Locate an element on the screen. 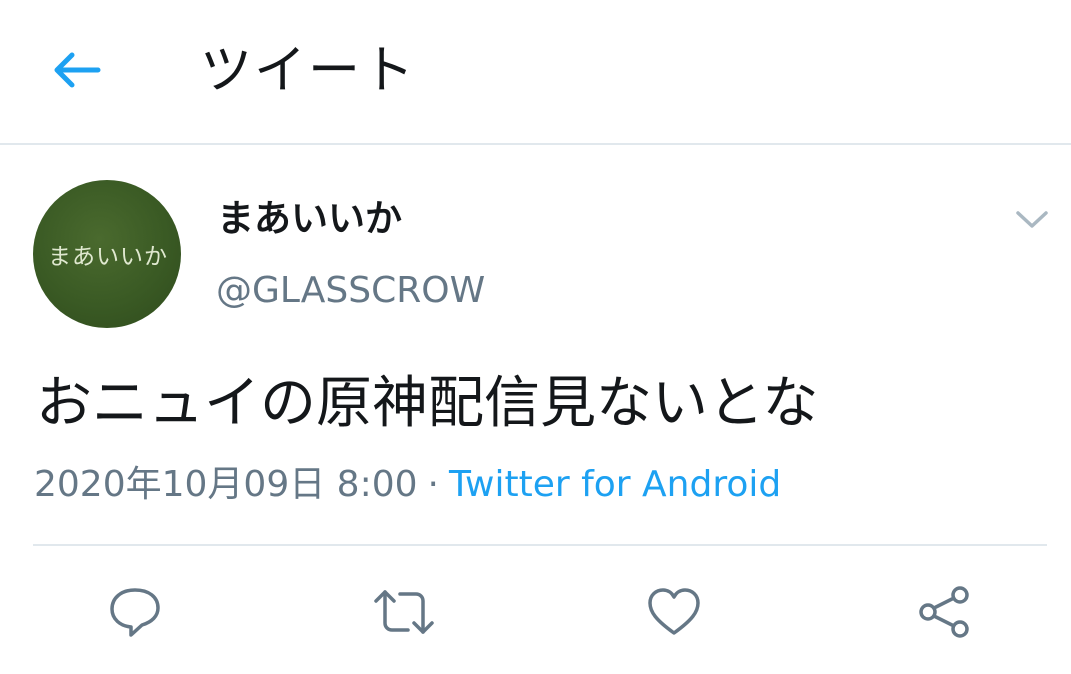 The width and height of the screenshot is (1071, 674). arrow-left-icon is located at coordinates (77, 70).